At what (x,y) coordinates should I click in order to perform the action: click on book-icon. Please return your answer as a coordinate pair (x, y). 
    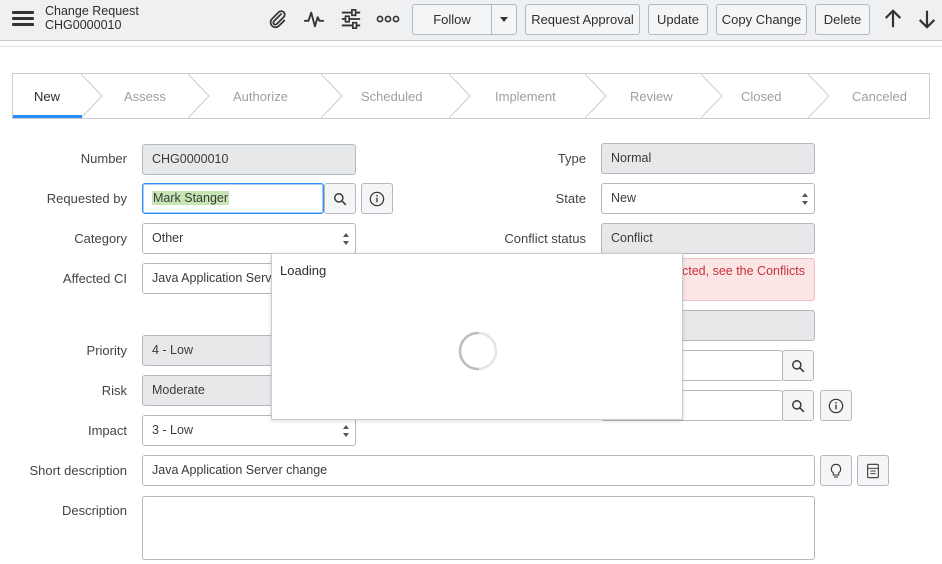
    Looking at the image, I should click on (873, 470).